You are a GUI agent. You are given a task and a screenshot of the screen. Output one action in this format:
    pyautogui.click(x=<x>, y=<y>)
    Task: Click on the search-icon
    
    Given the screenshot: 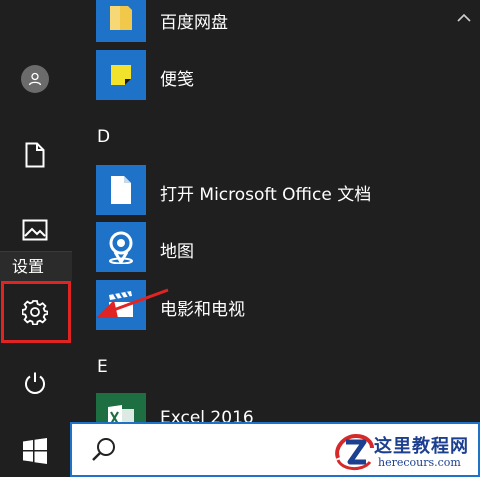 What is the action you would take?
    pyautogui.click(x=103, y=449)
    